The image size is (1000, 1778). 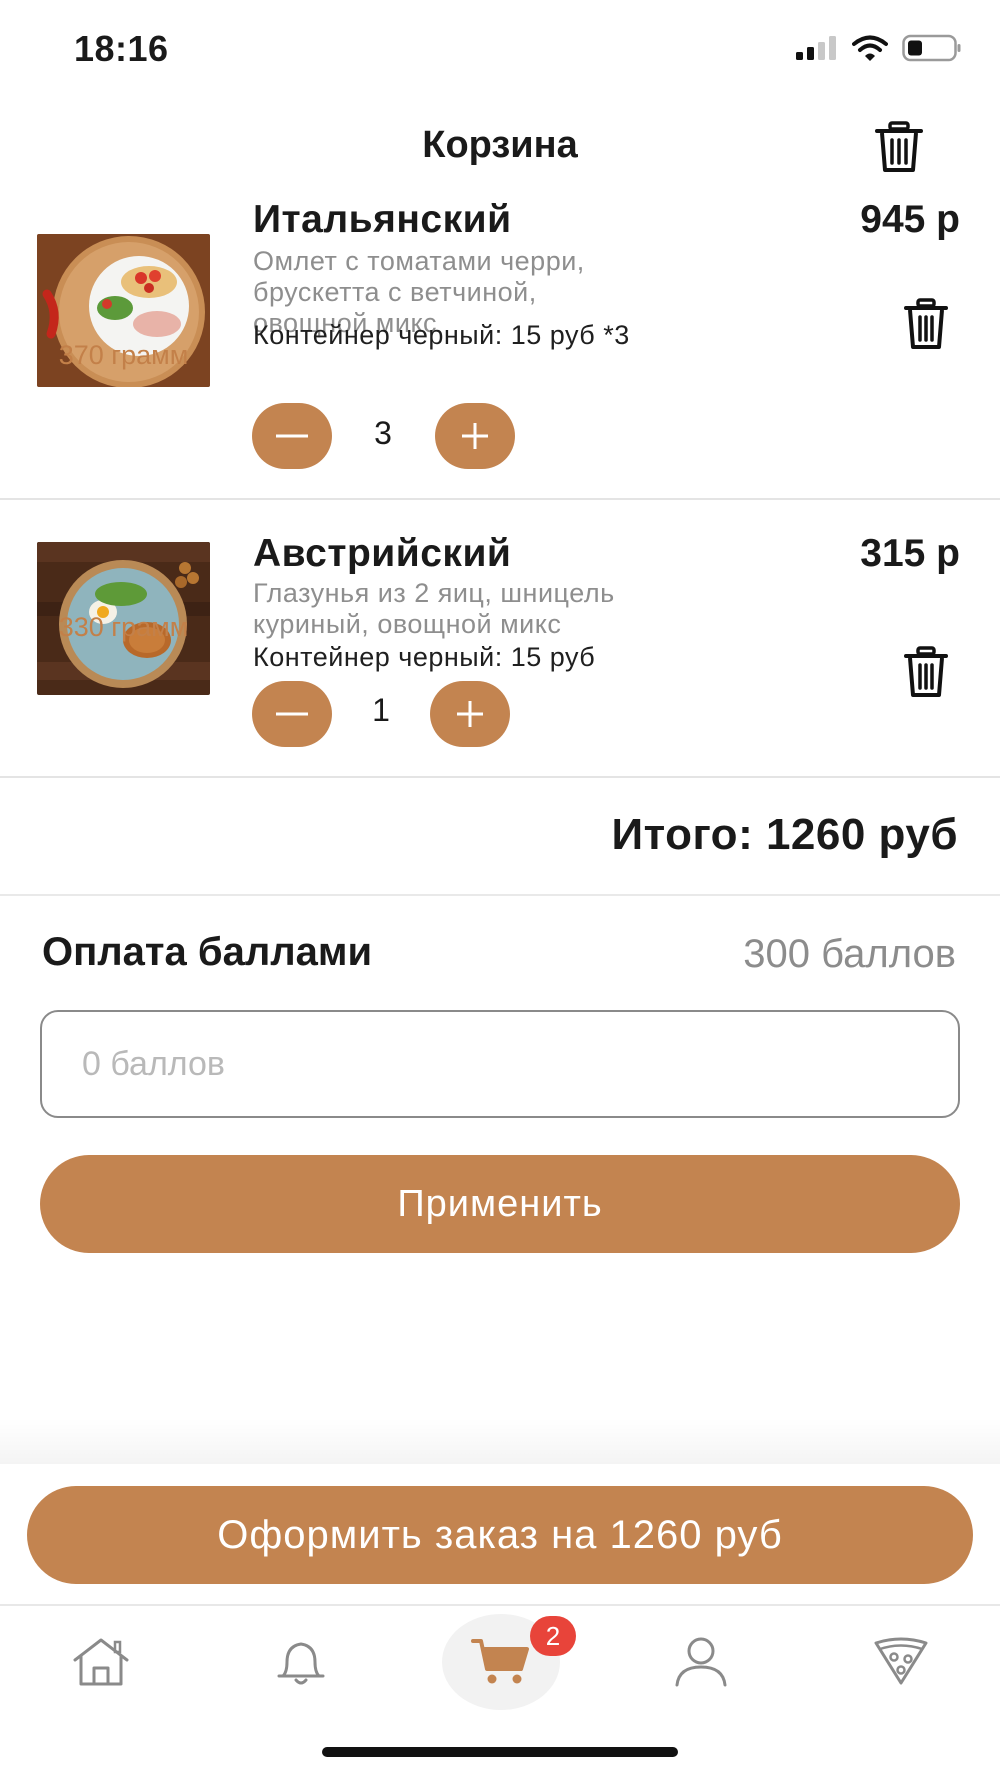 I want to click on bell-icon, so click(x=301, y=1663).